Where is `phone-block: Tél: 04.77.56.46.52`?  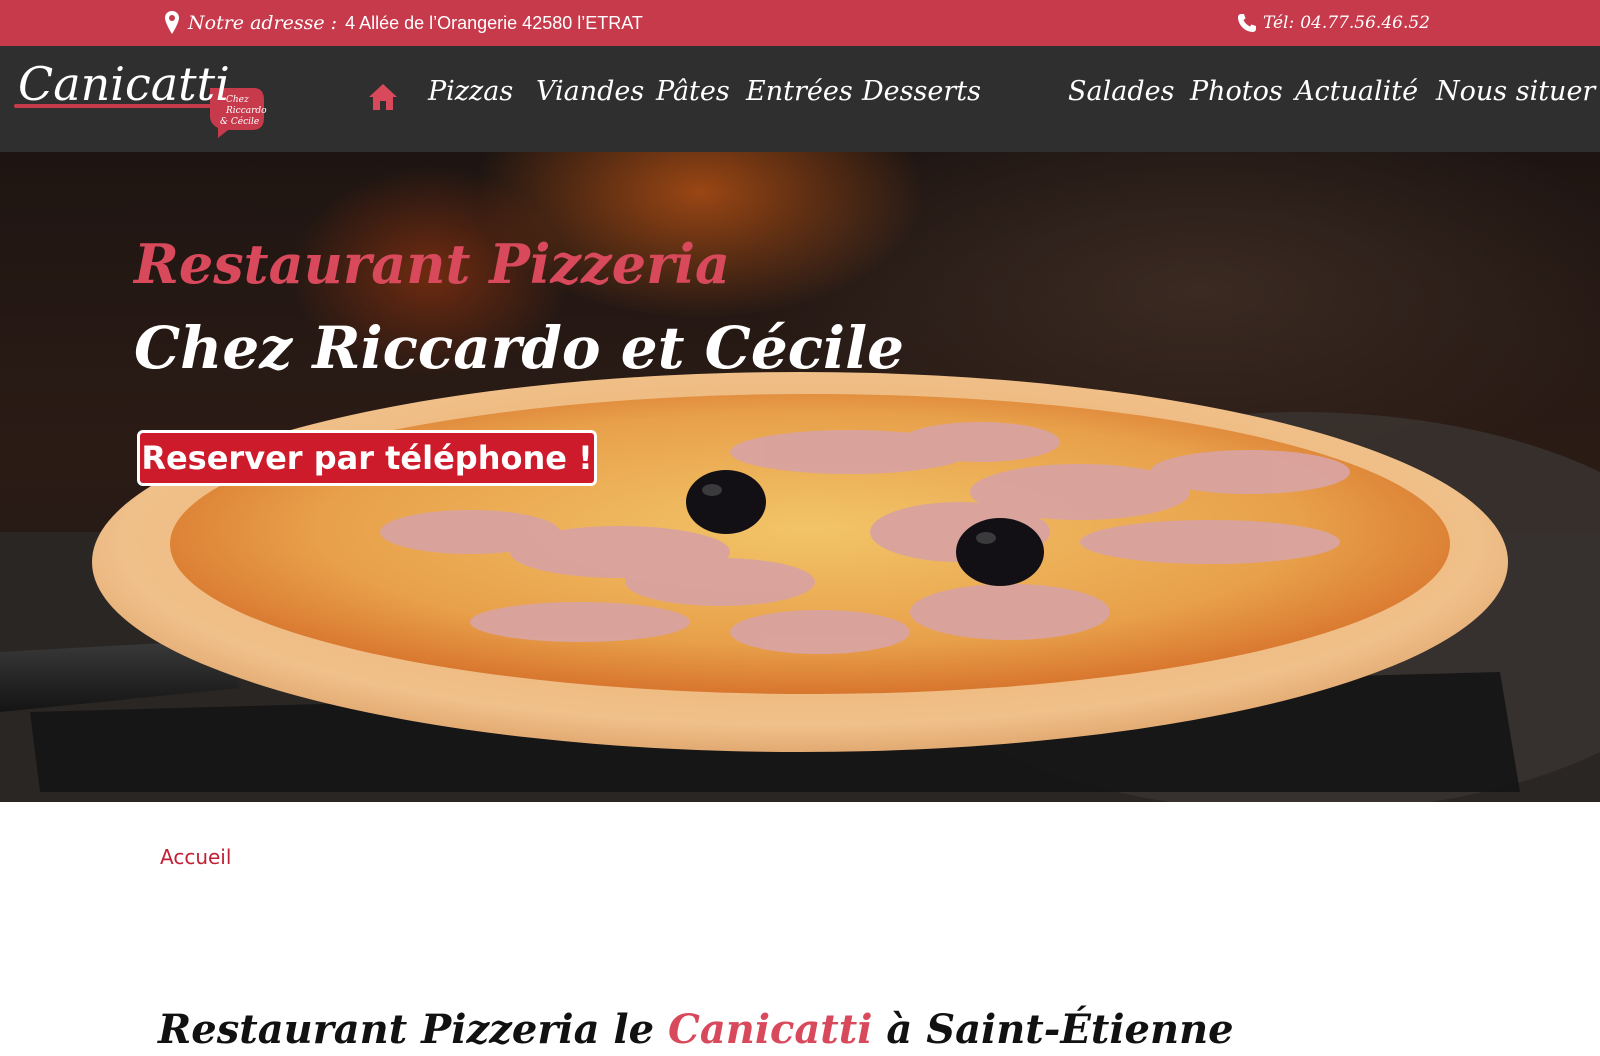
phone-block: Tél: 04.77.56.46.52 is located at coordinates (1333, 23).